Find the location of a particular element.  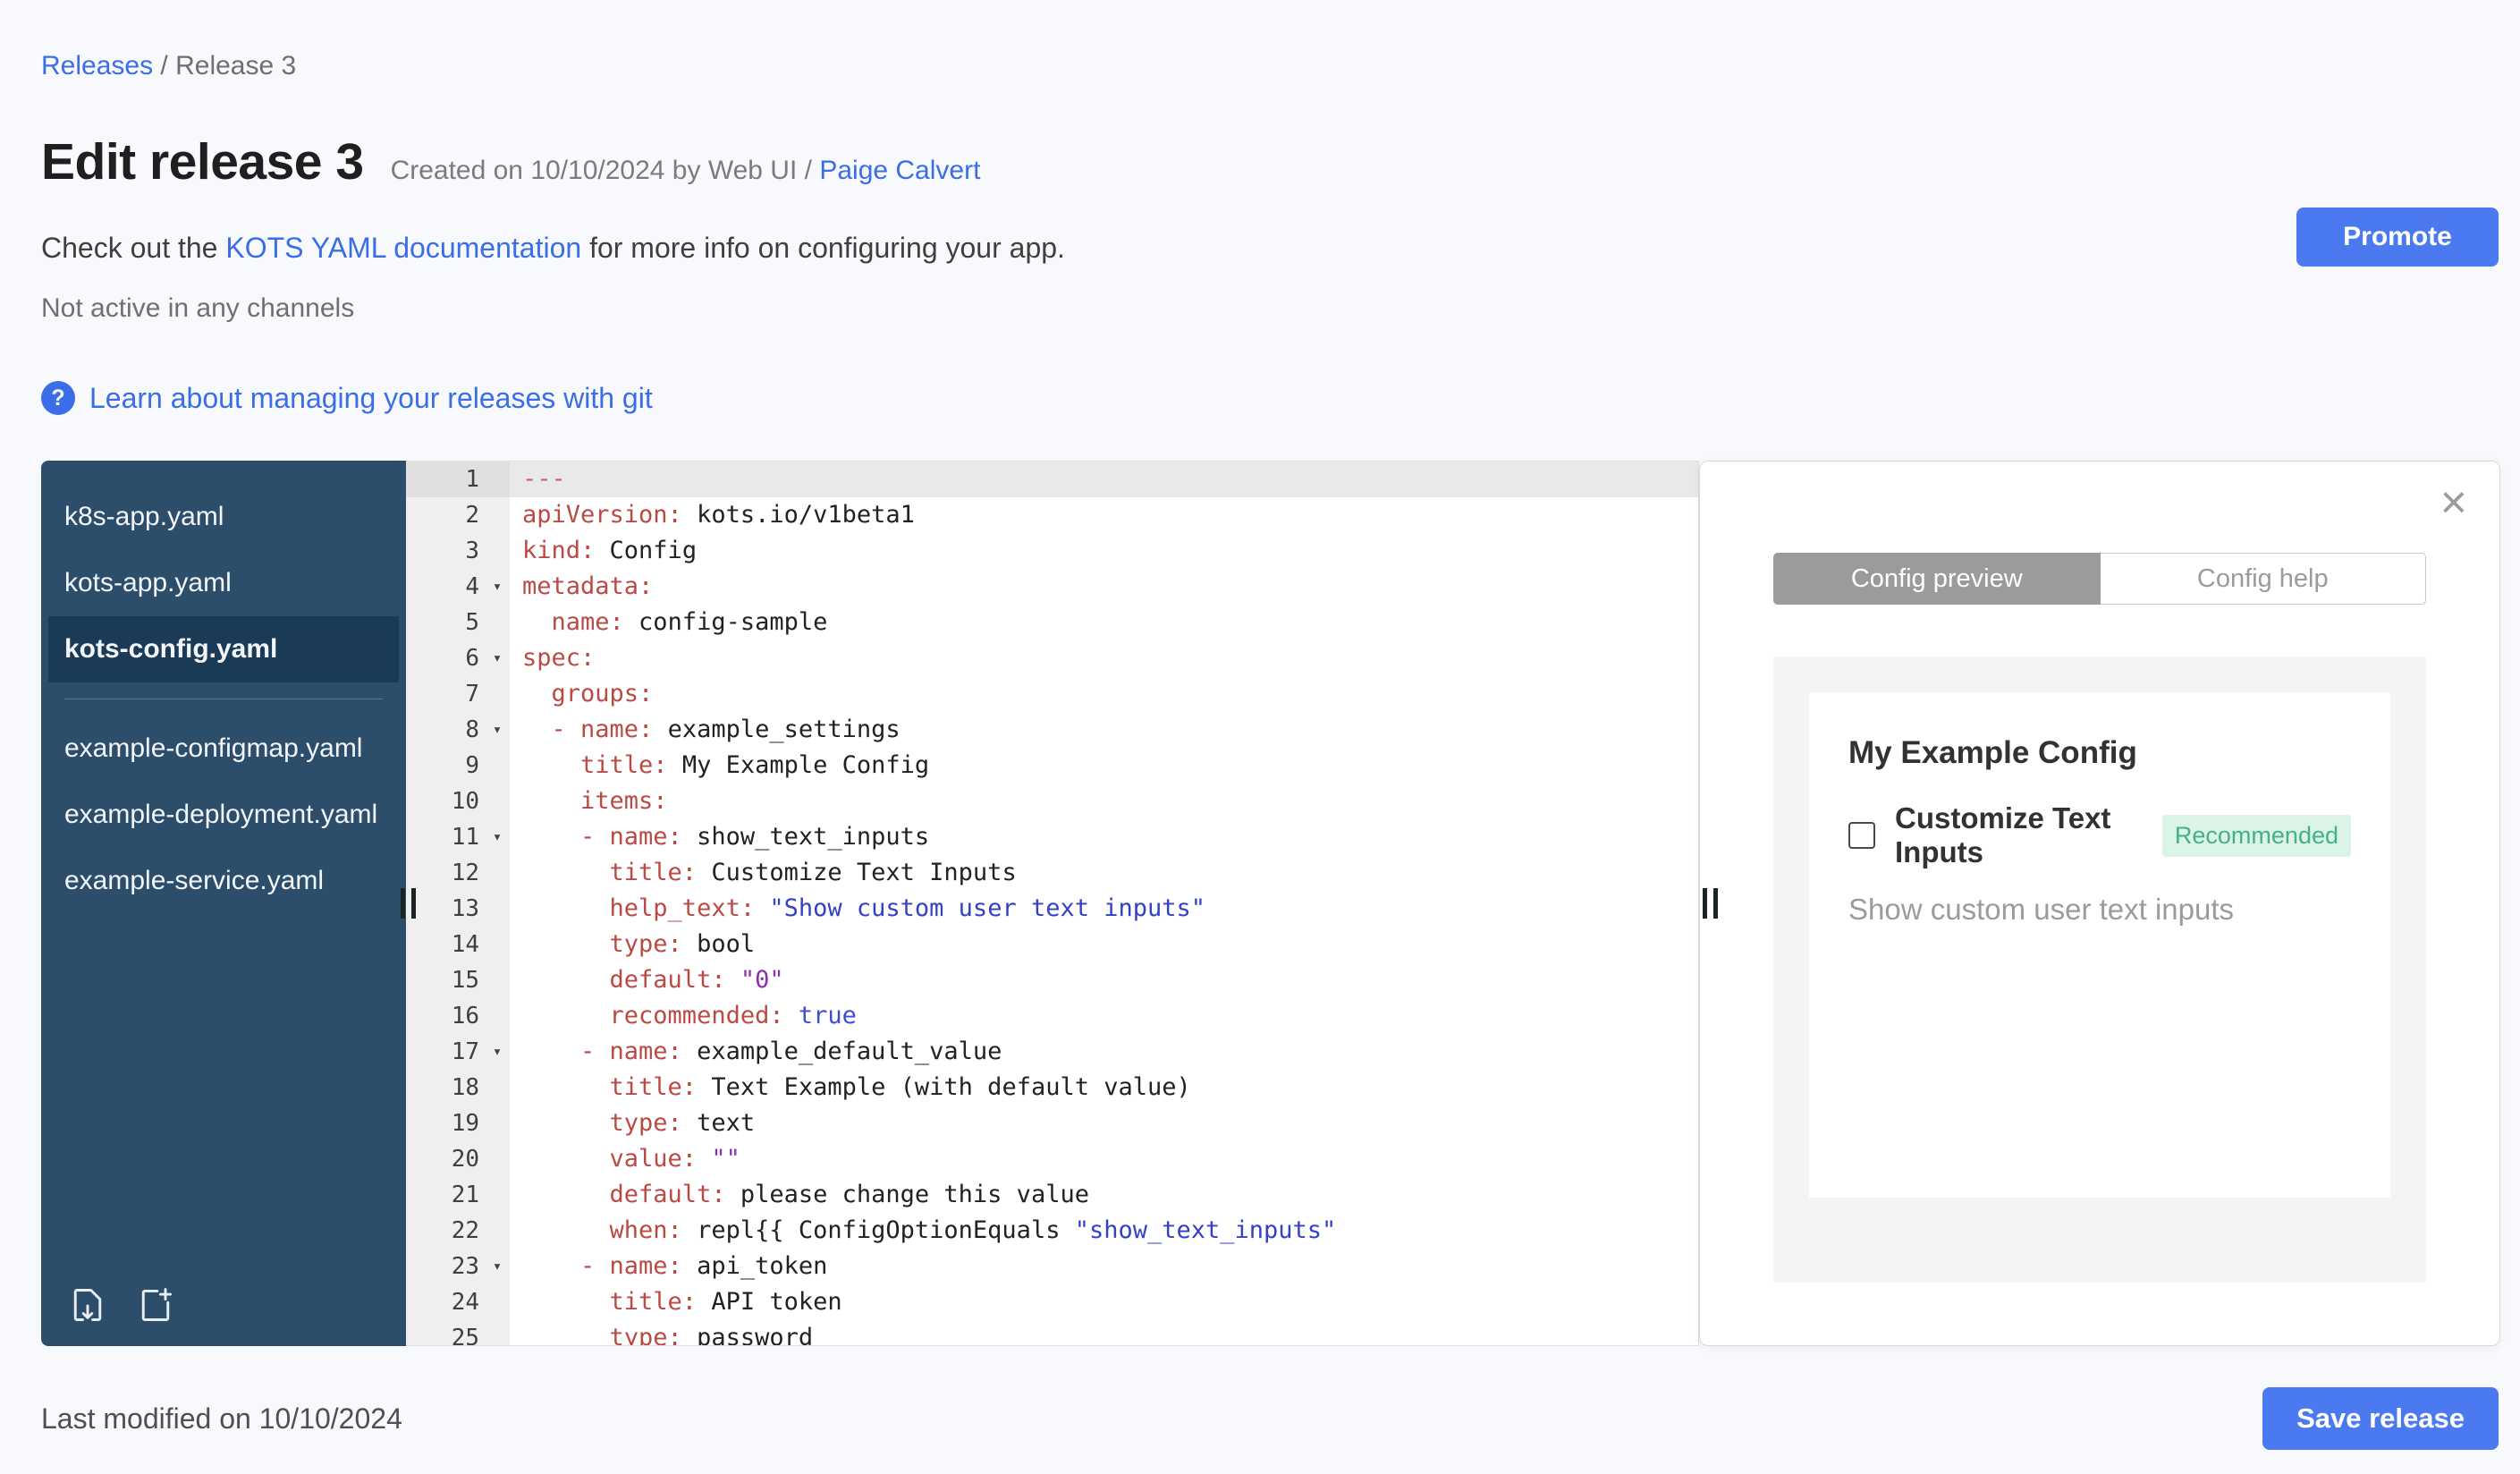

recommended-badge: Recommended is located at coordinates (2256, 835).